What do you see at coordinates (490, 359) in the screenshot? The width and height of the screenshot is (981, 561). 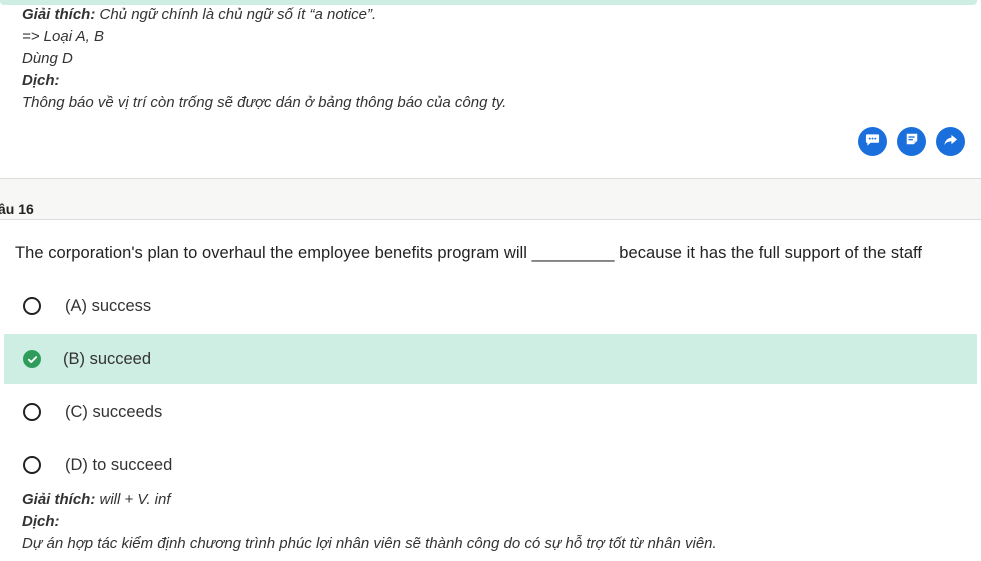 I see `option-b: (B) succeed` at bounding box center [490, 359].